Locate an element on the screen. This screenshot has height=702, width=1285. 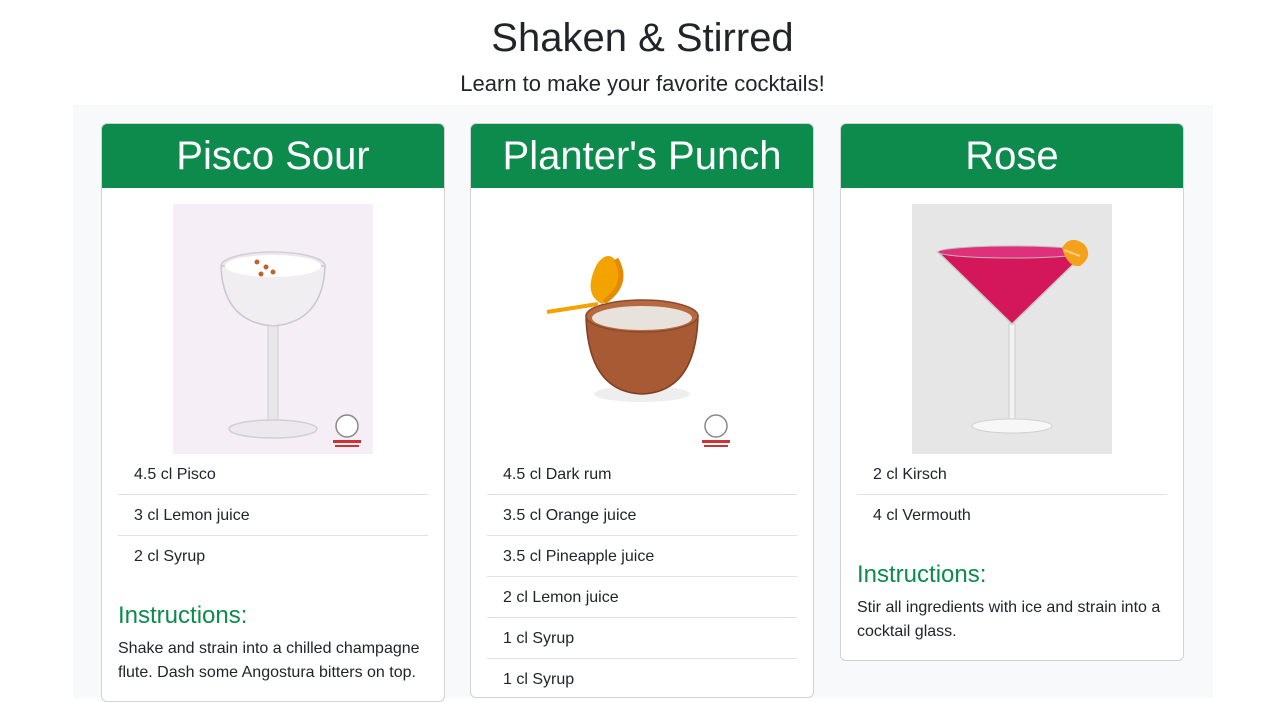
list-item: 4.5 cl Pisco is located at coordinates (273, 474).